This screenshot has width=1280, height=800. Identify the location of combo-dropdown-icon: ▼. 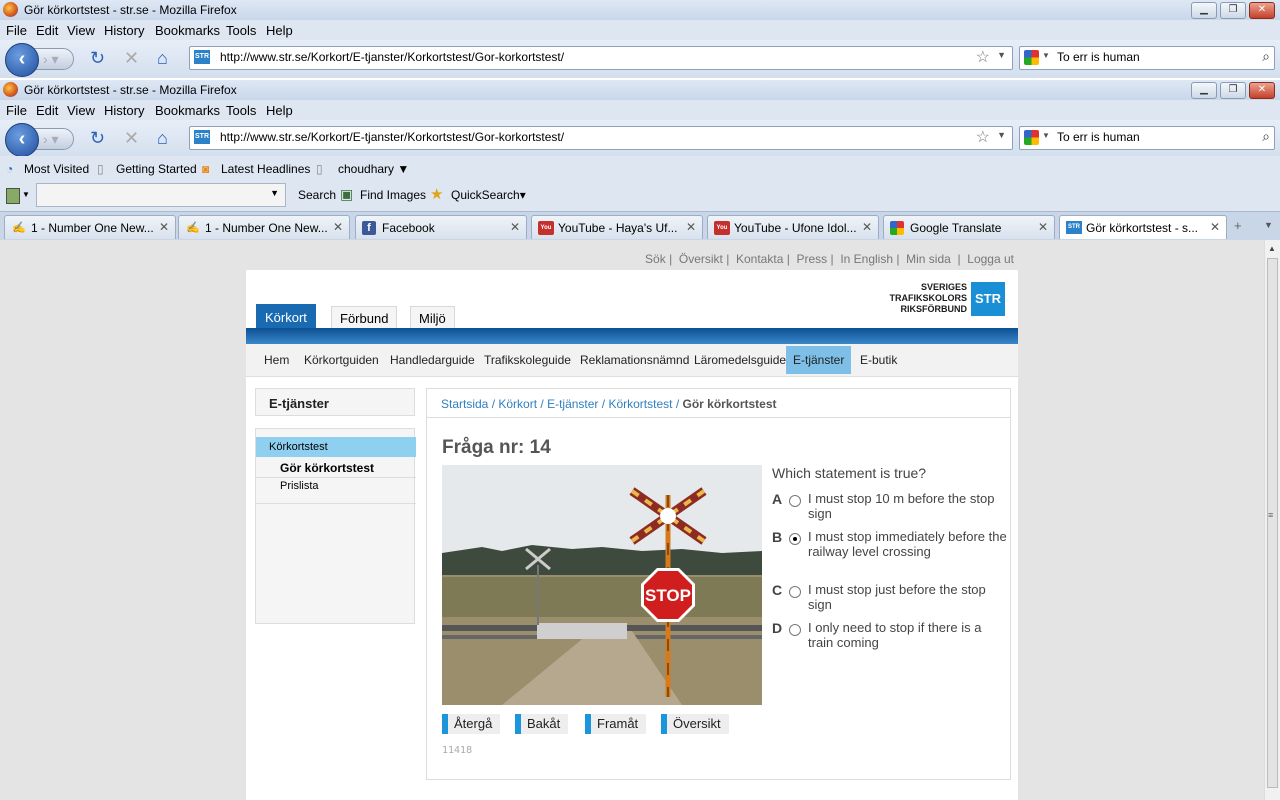
(274, 193).